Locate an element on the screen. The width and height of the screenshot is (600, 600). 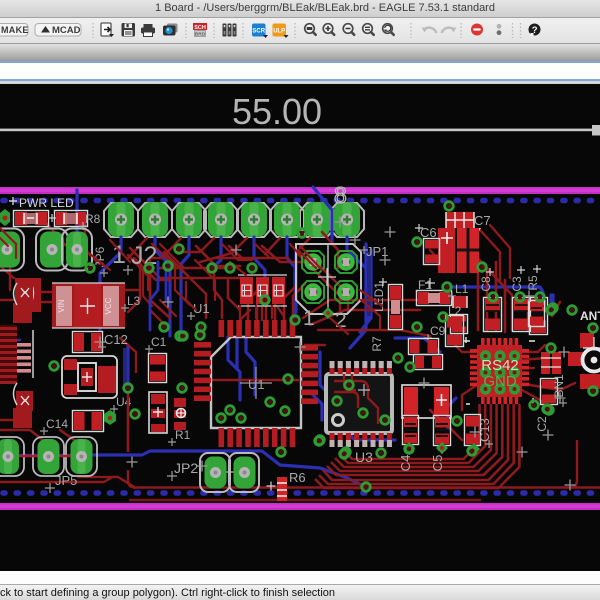
svg-text: C4 is located at coordinates (405, 463).